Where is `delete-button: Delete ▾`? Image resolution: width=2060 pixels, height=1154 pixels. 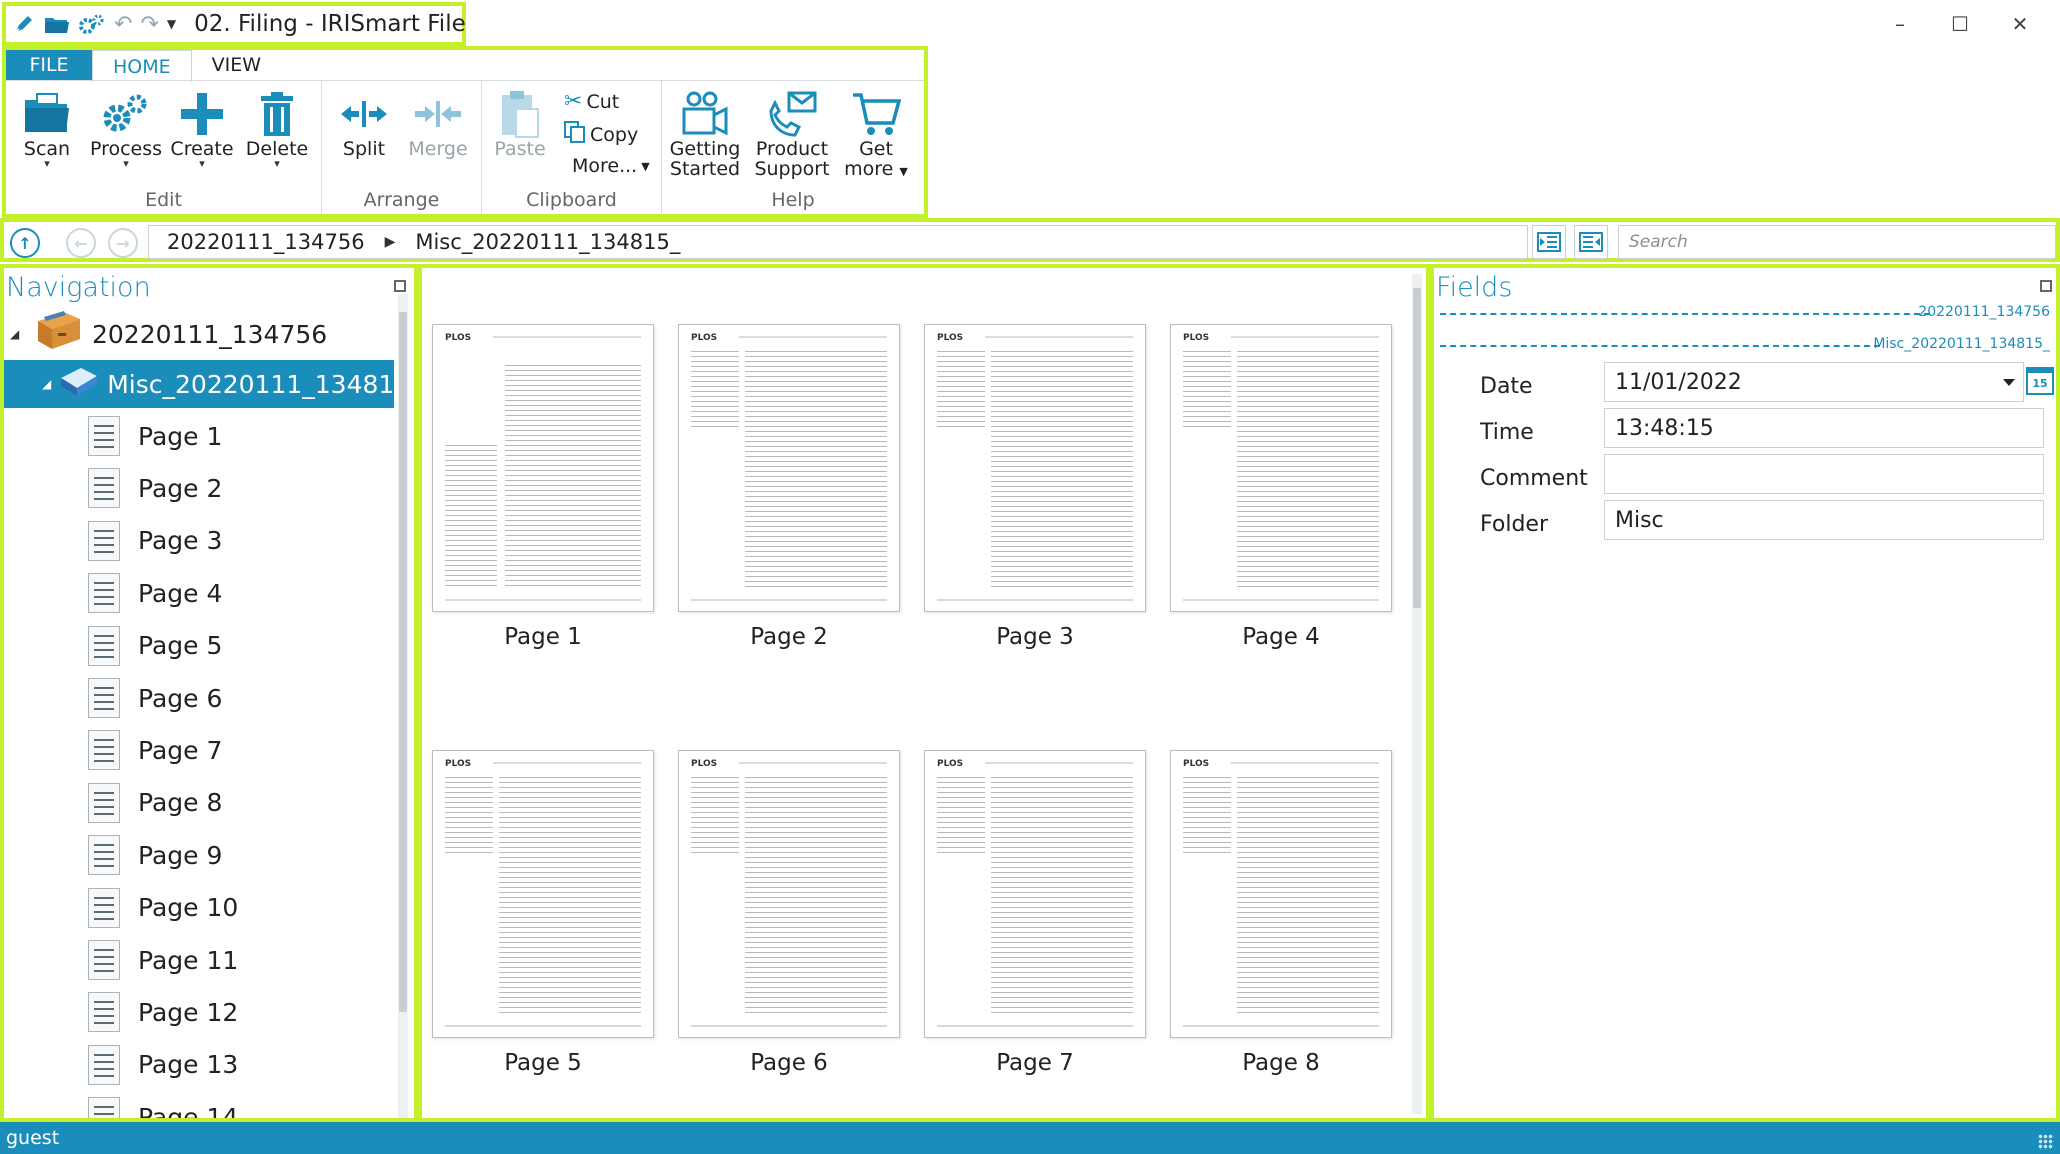
delete-button: Delete ▾ is located at coordinates (277, 129).